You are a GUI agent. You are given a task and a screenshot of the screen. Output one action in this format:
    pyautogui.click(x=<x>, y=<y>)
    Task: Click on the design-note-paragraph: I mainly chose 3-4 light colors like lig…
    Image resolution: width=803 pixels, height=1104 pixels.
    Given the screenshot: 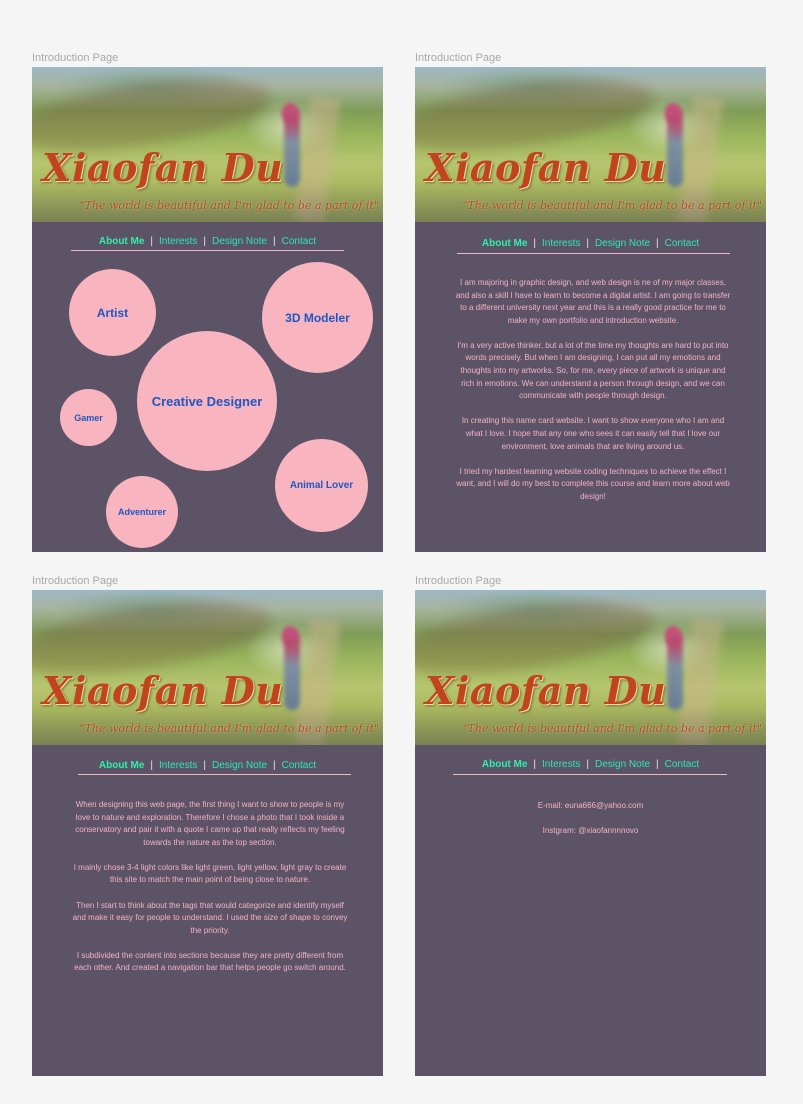 What is the action you would take?
    pyautogui.click(x=210, y=873)
    